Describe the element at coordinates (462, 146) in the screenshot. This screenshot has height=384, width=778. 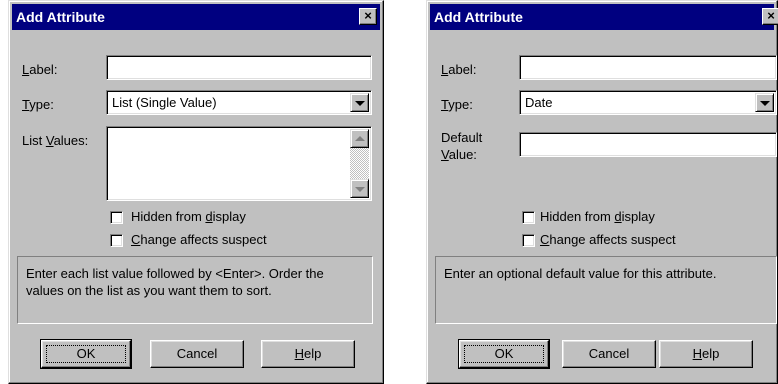
I see `default-value-caption: Default Value:` at that location.